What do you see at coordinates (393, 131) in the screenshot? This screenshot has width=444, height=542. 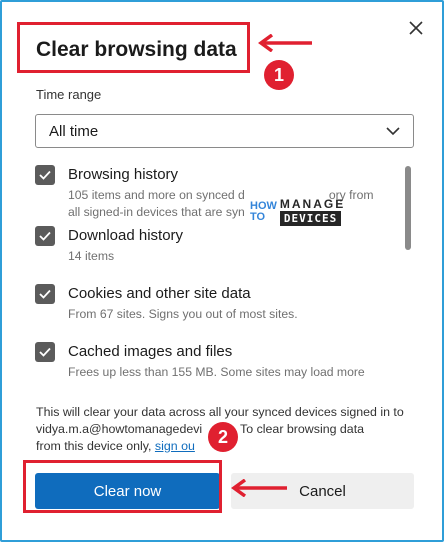 I see `chevron-down-icon` at bounding box center [393, 131].